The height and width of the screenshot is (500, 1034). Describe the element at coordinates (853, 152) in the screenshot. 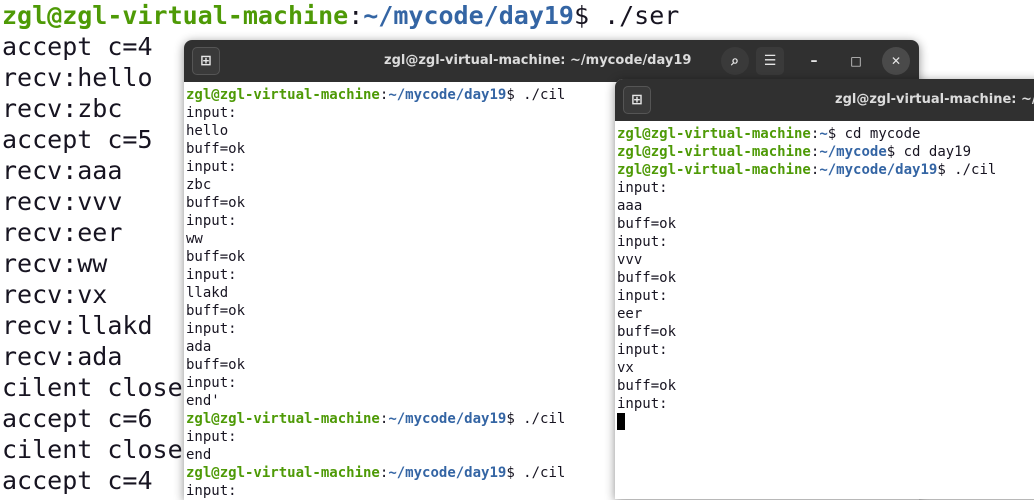

I see `prompt-path: ~/mycode` at that location.